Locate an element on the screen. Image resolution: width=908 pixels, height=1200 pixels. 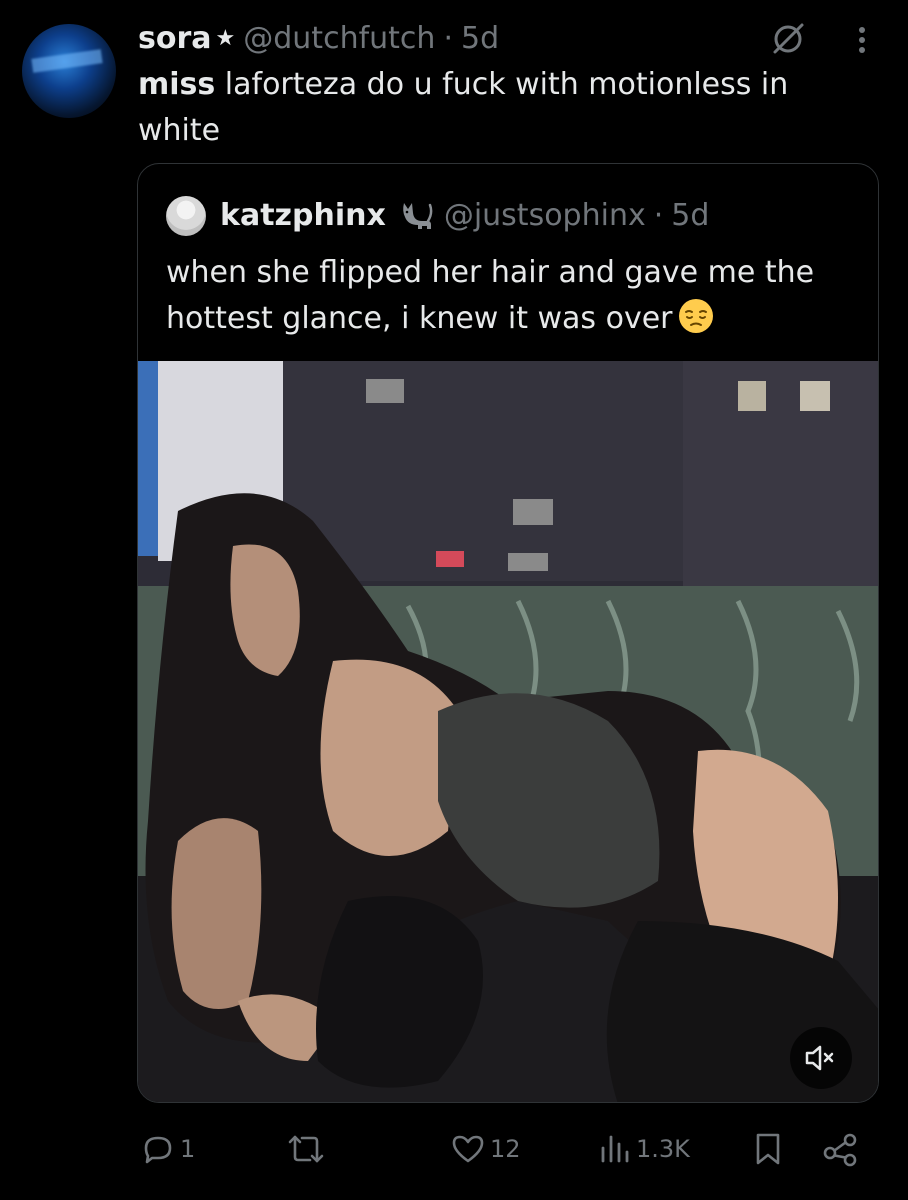
mute-button is located at coordinates (821, 1058).